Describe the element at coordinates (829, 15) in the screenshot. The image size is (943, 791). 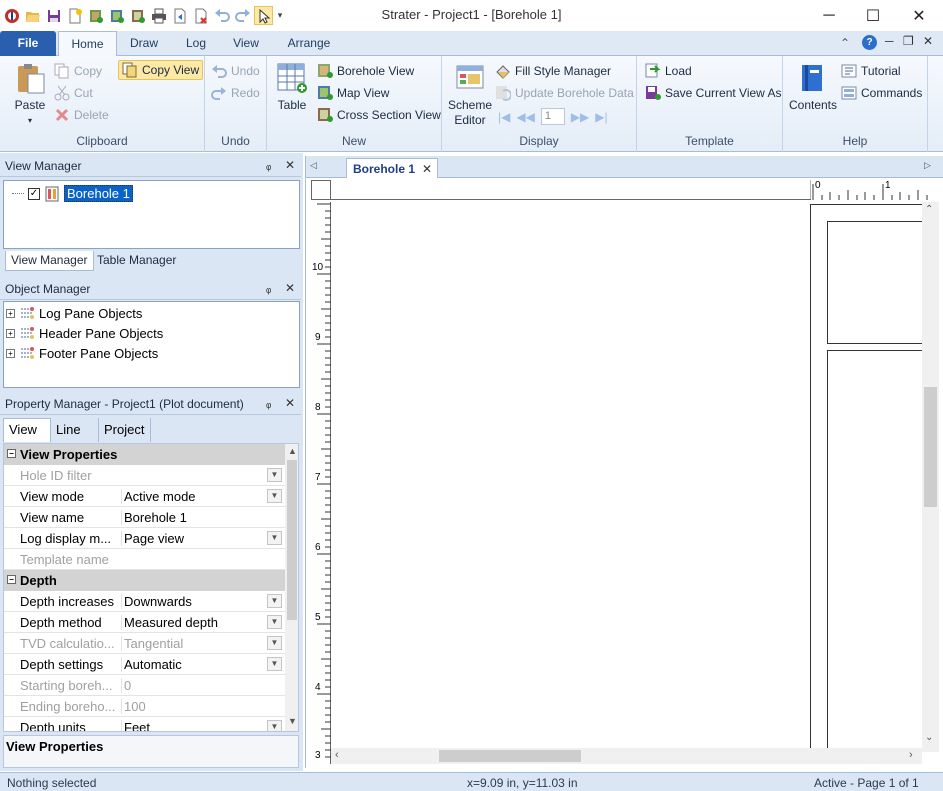
I see `minimize-button: ─` at that location.